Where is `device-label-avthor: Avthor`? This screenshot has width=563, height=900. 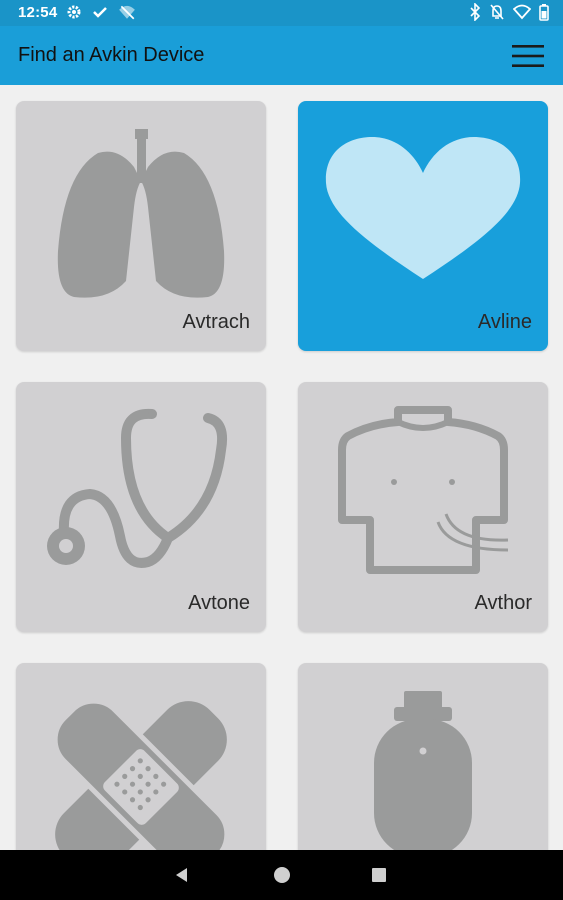 device-label-avthor: Avthor is located at coordinates (503, 603).